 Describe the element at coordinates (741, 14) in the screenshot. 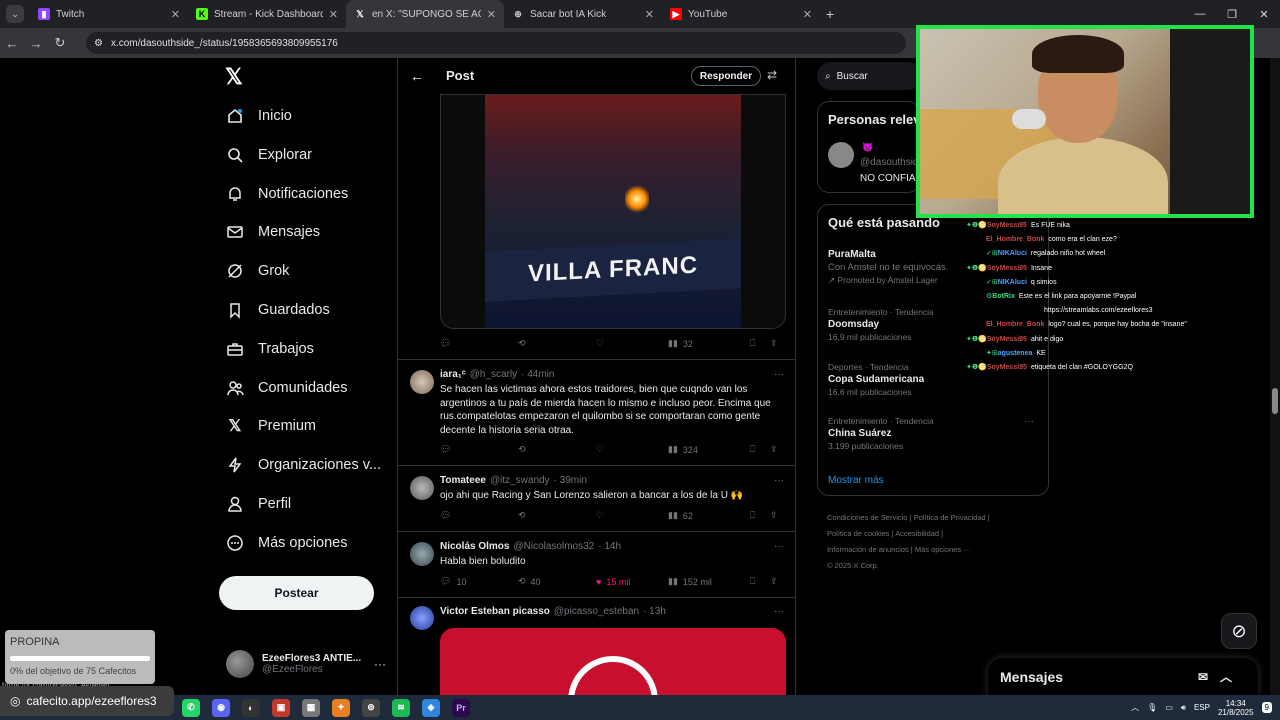

I see `tab-youtube: ▶ YouTube ✕` at that location.